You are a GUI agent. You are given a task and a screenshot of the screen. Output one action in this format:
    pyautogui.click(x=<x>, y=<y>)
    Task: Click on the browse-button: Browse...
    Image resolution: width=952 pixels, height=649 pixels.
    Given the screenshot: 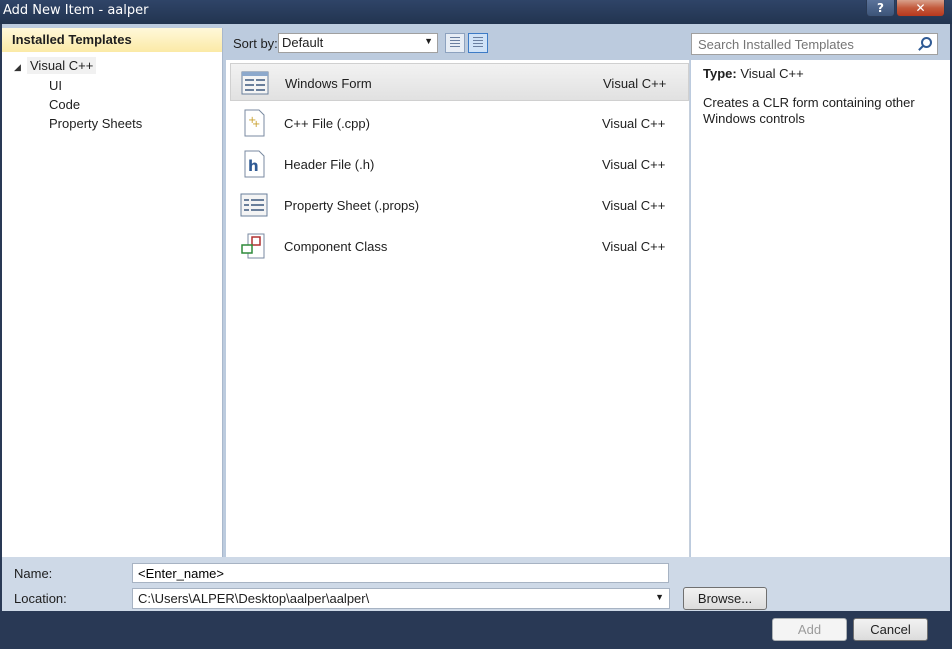 What is the action you would take?
    pyautogui.click(x=725, y=598)
    